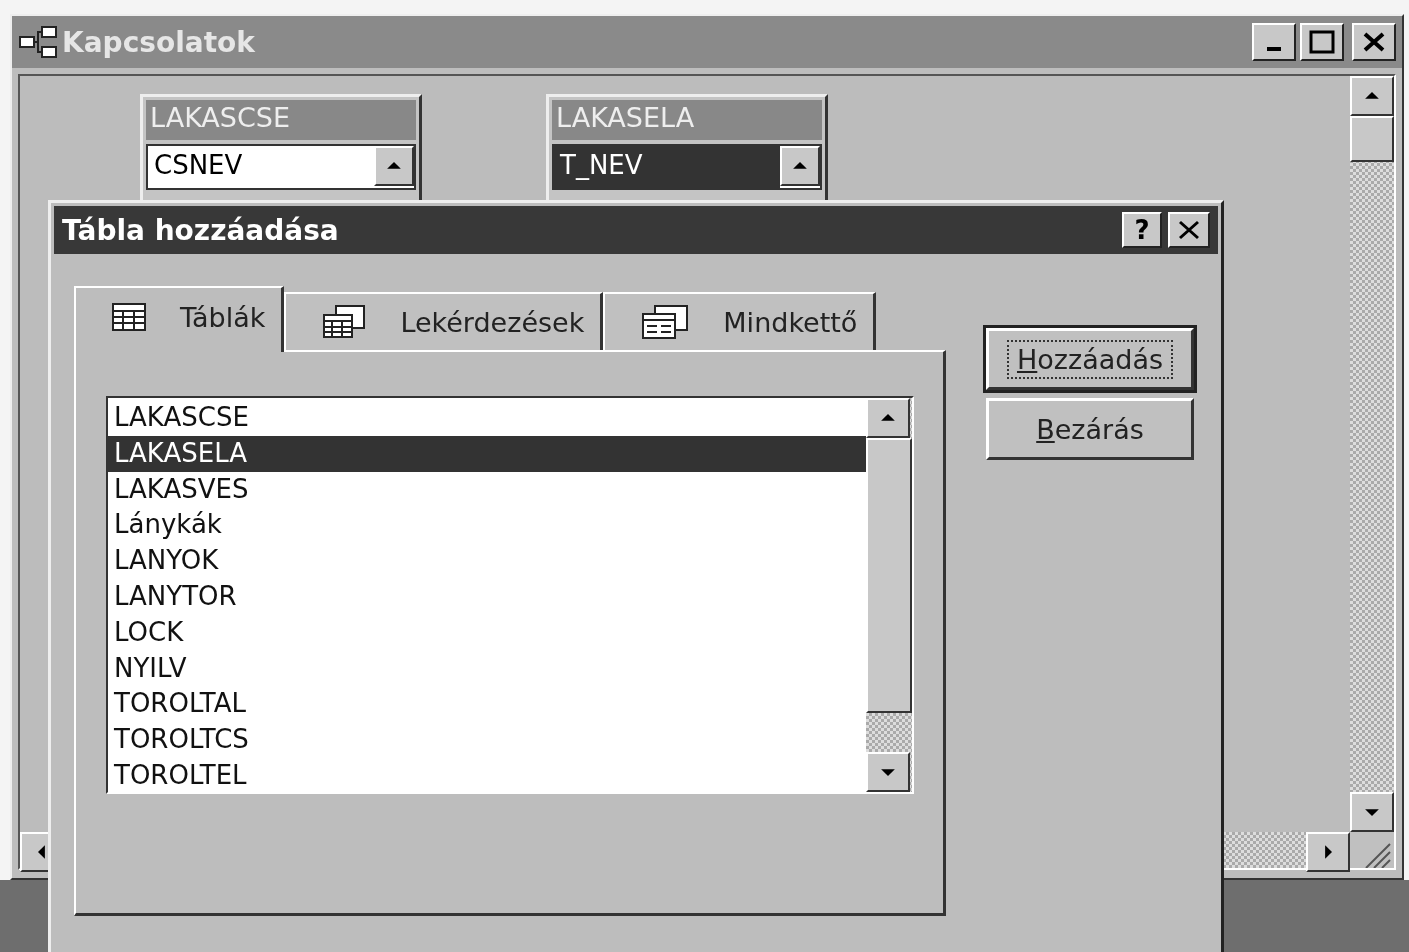 Image resolution: width=1409 pixels, height=952 pixels. What do you see at coordinates (38, 42) in the screenshot?
I see `relationships-icon` at bounding box center [38, 42].